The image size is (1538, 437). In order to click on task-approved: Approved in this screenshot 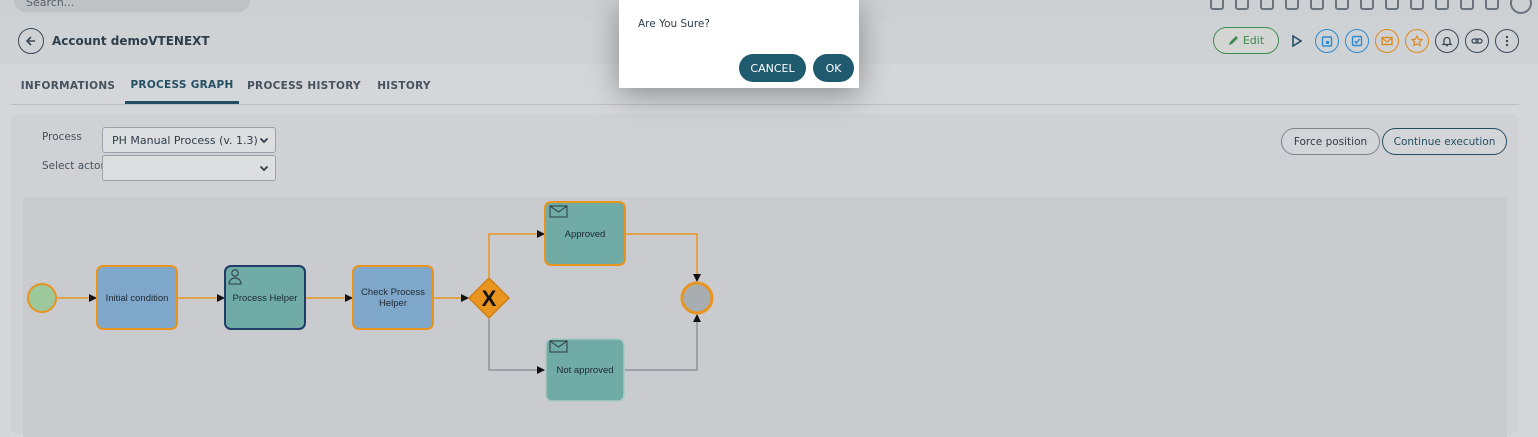, I will do `click(585, 233)`.